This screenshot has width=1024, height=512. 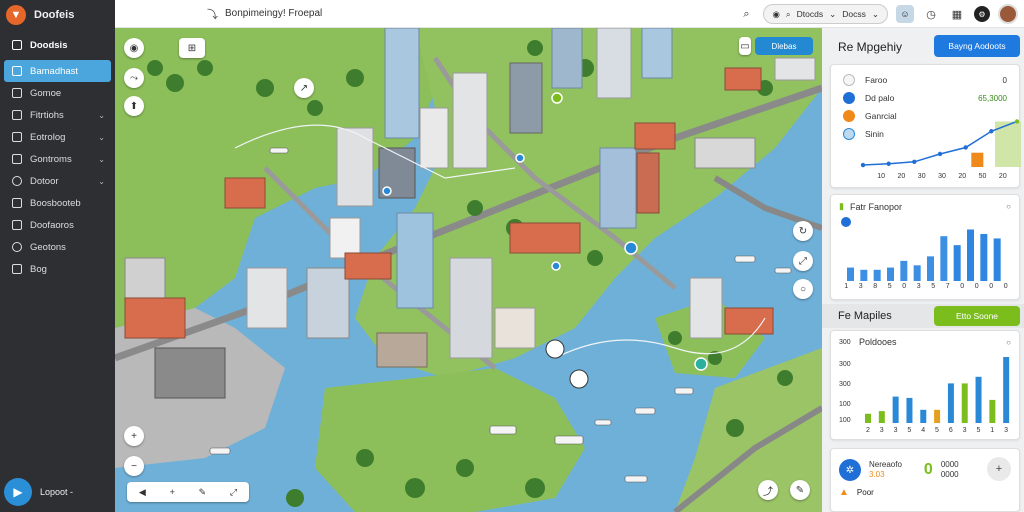 I want to click on user-label: Lopoot -, so click(x=56, y=492).